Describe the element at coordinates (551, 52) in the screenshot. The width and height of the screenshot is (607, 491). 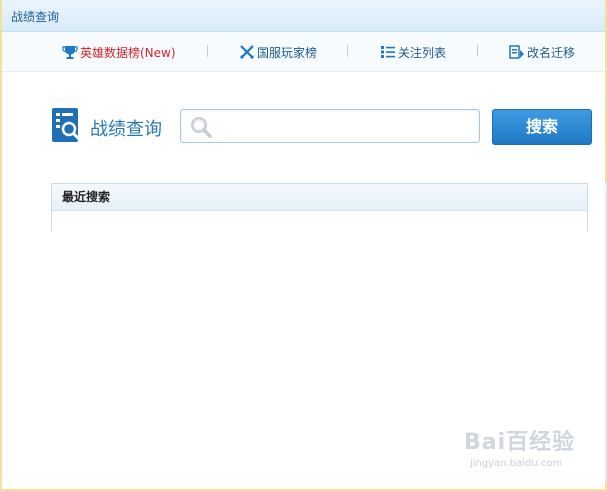
I see `nav-item-label: 改名迁移` at that location.